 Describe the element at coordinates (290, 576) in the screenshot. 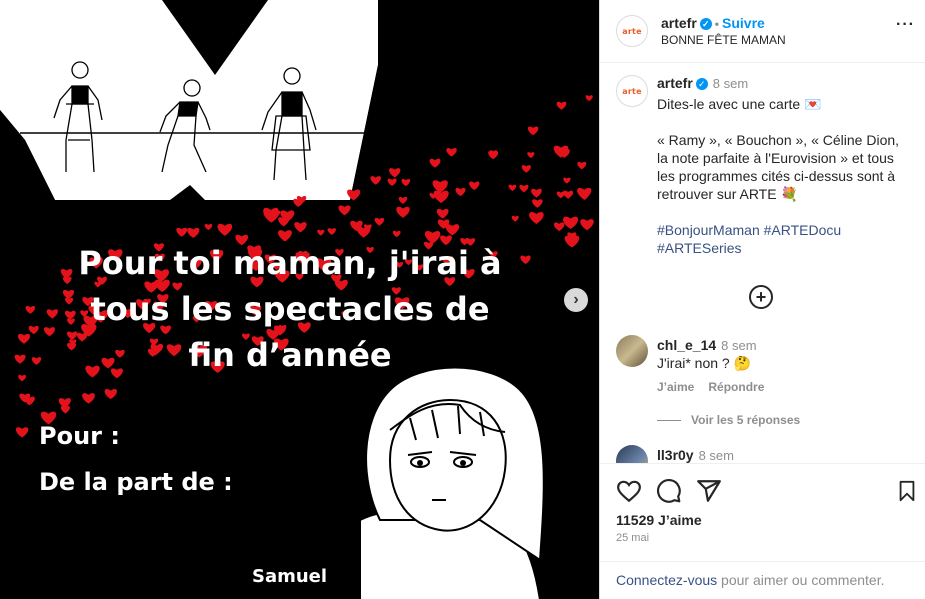

I see `signature: Samuel` at that location.